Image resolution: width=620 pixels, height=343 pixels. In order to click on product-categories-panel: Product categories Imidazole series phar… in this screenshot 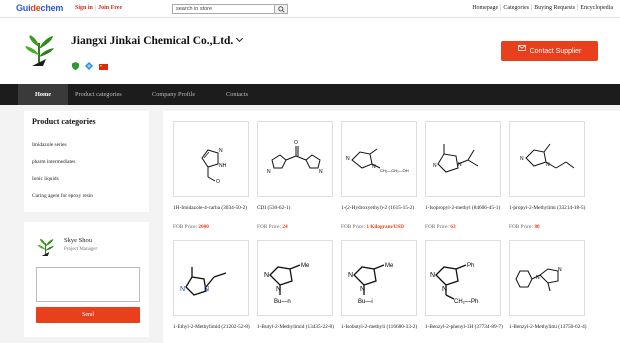, I will do `click(86, 161)`.